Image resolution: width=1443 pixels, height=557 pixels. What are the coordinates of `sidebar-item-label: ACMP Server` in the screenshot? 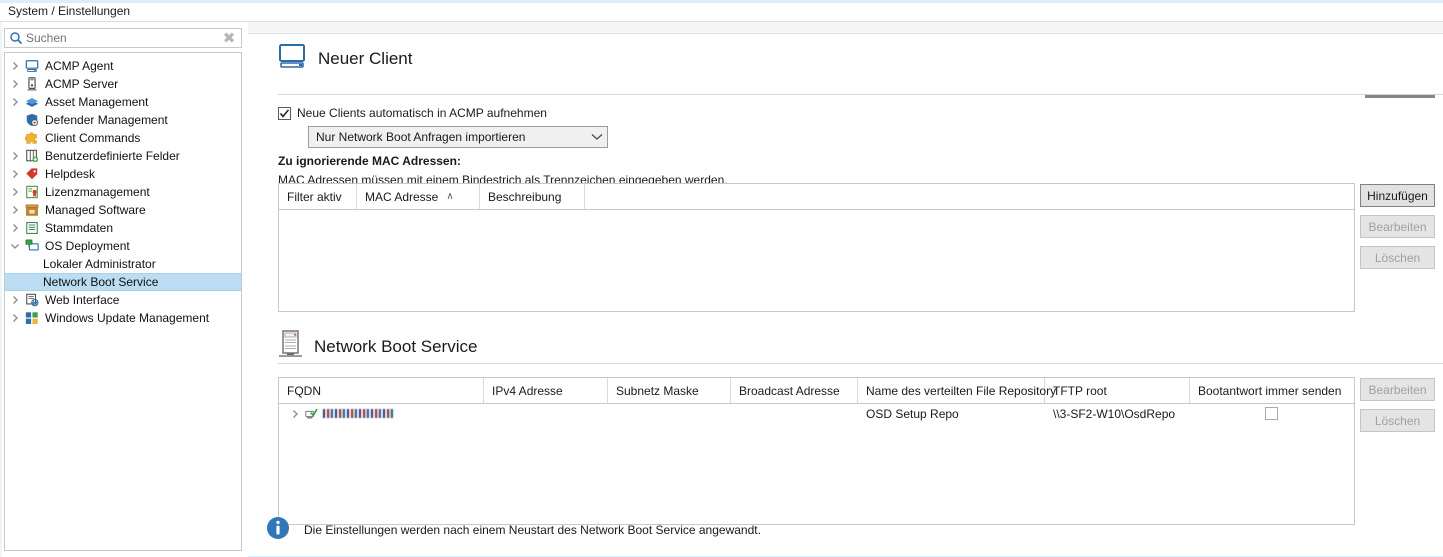 It's located at (82, 84).